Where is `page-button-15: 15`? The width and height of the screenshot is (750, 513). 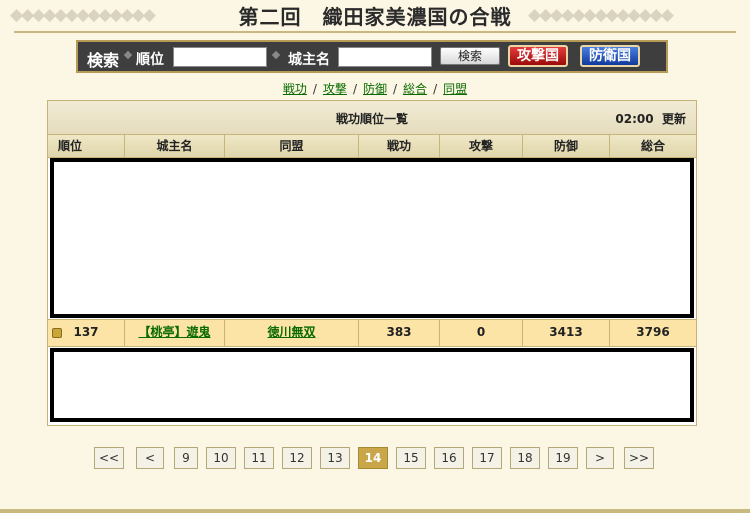
page-button-15: 15 is located at coordinates (411, 458).